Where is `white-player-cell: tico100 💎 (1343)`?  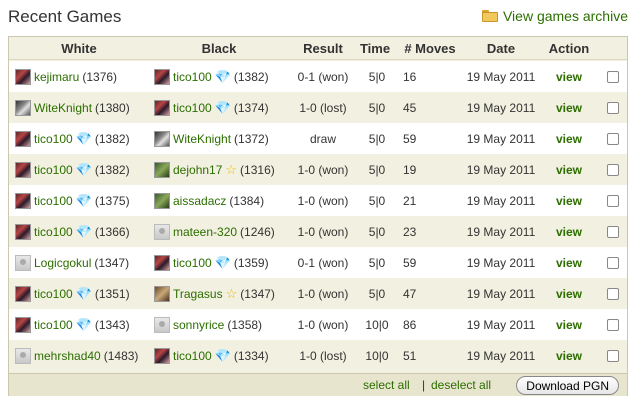
white-player-cell: tico100 💎 (1343) is located at coordinates (72, 324).